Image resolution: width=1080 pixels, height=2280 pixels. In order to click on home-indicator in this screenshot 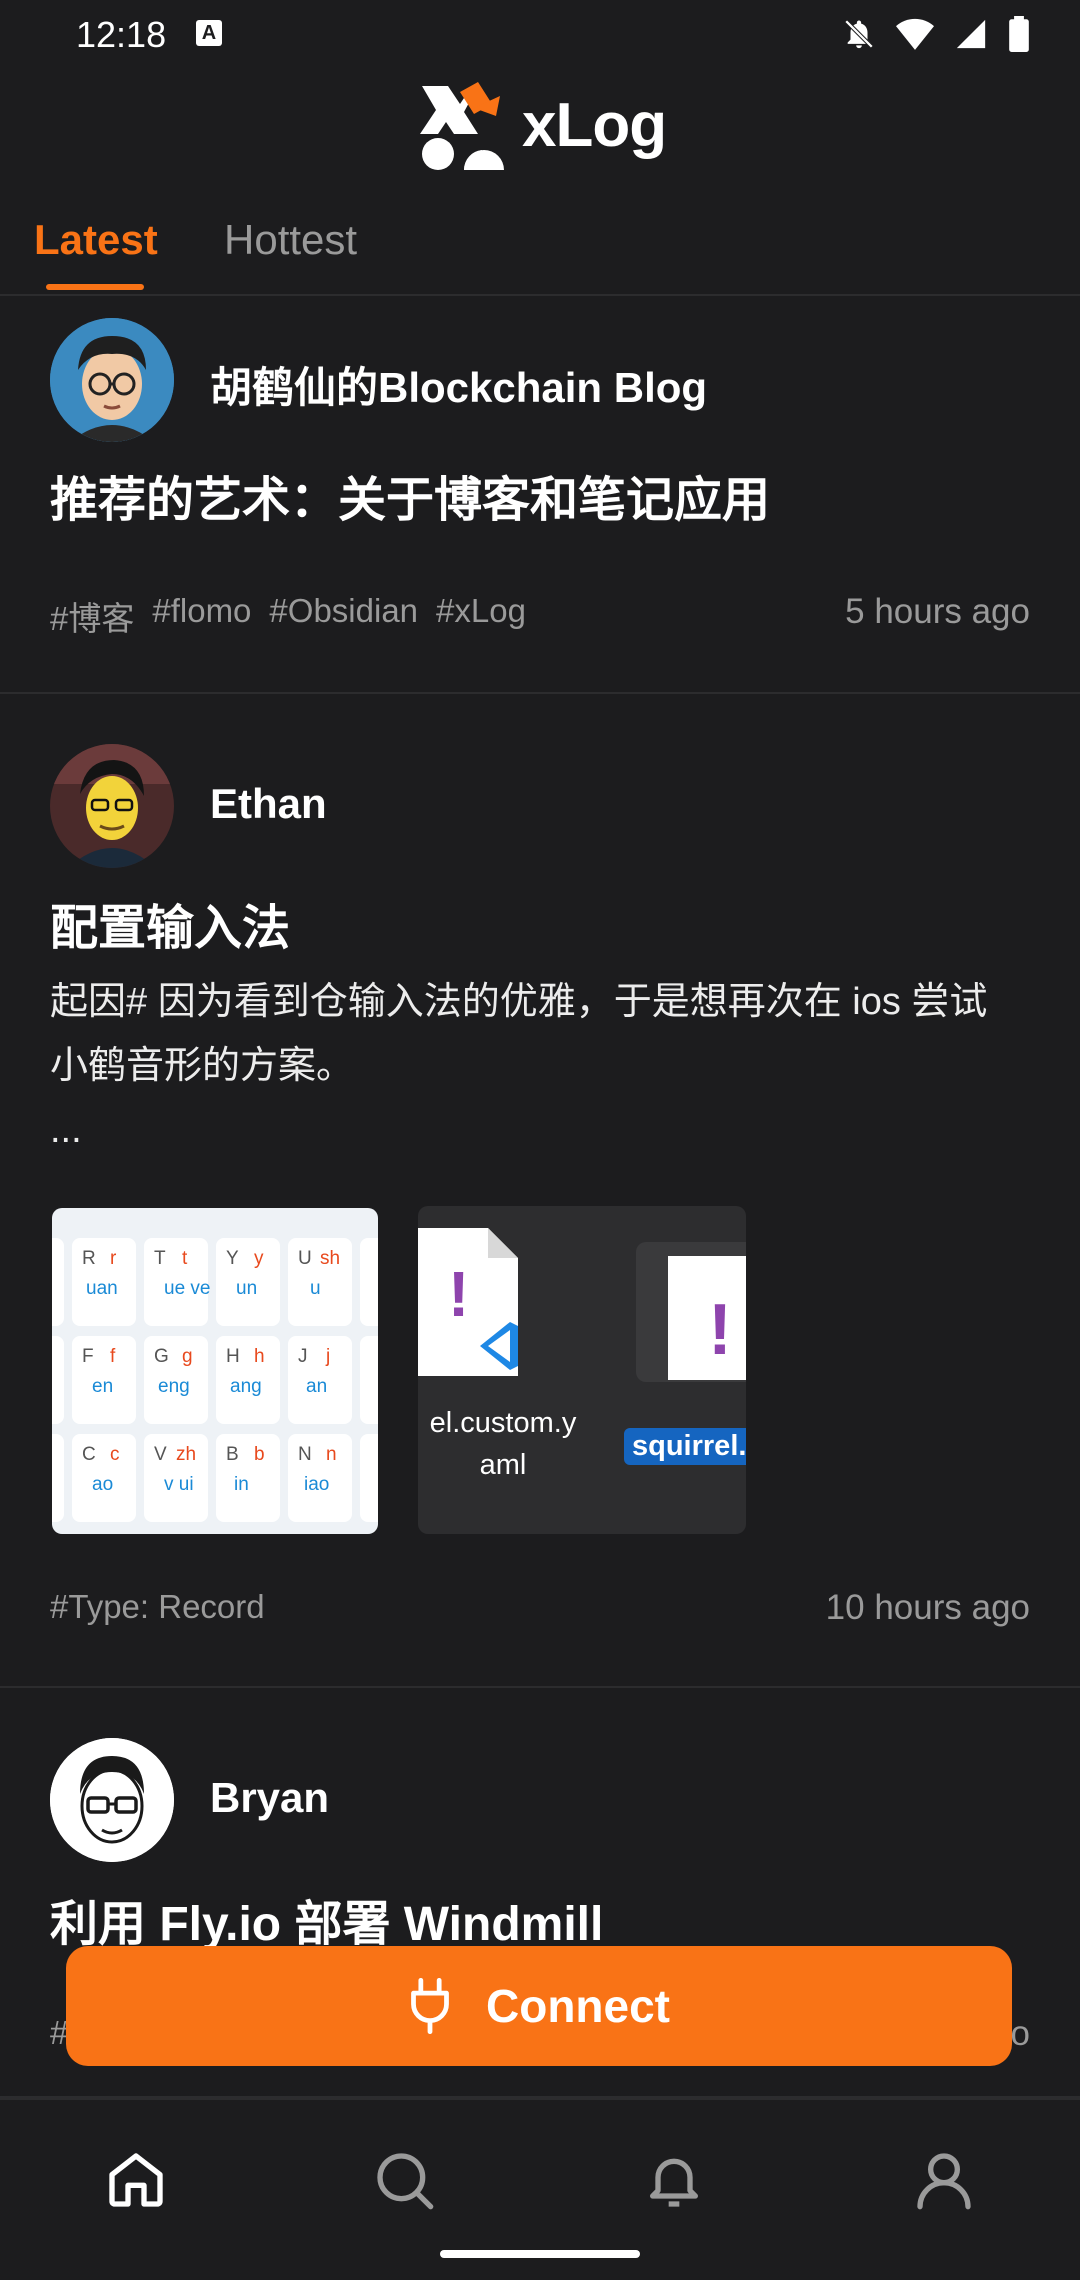, I will do `click(540, 2254)`.